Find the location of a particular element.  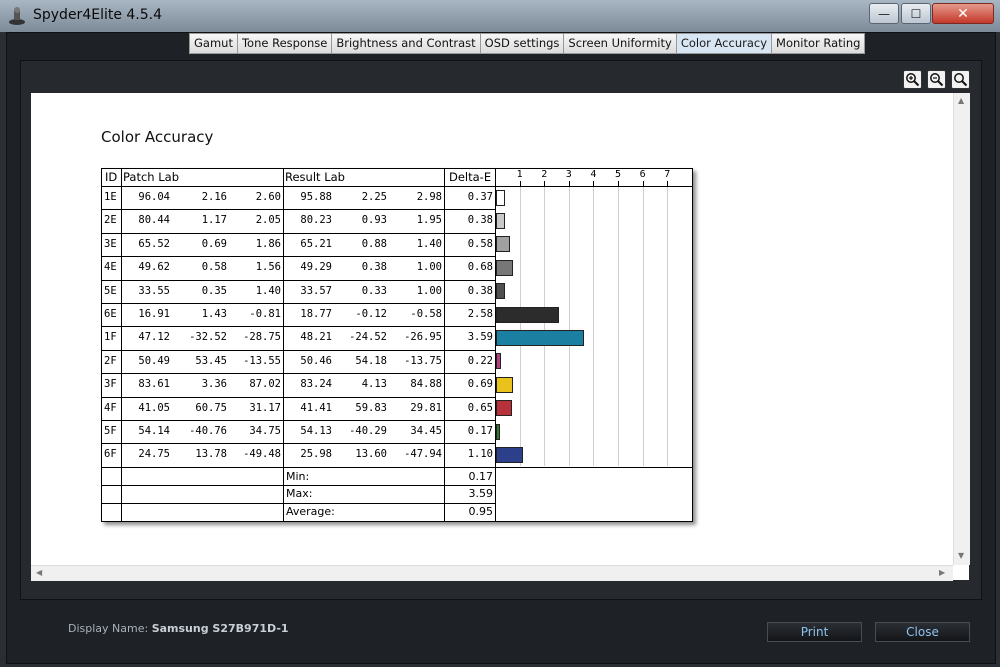

patch-a: 0.58 is located at coordinates (214, 267).